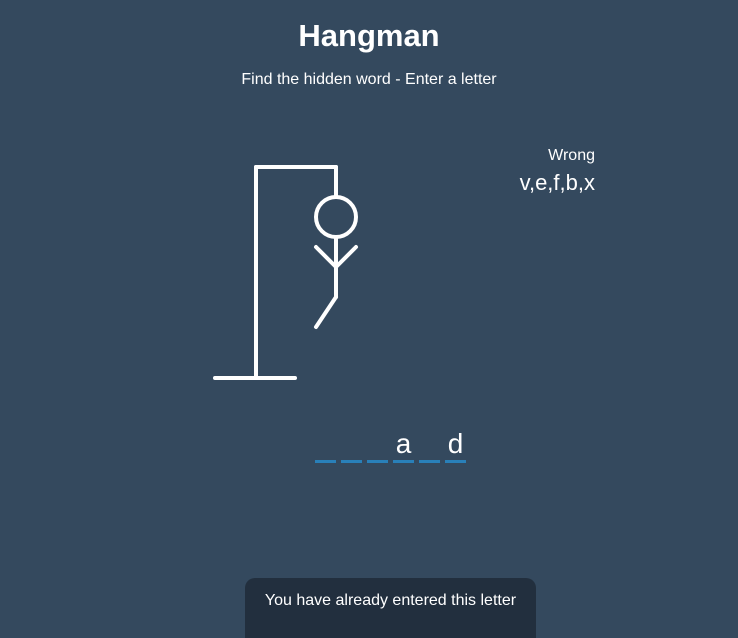  I want to click on game-title: Hangman, so click(369, 35).